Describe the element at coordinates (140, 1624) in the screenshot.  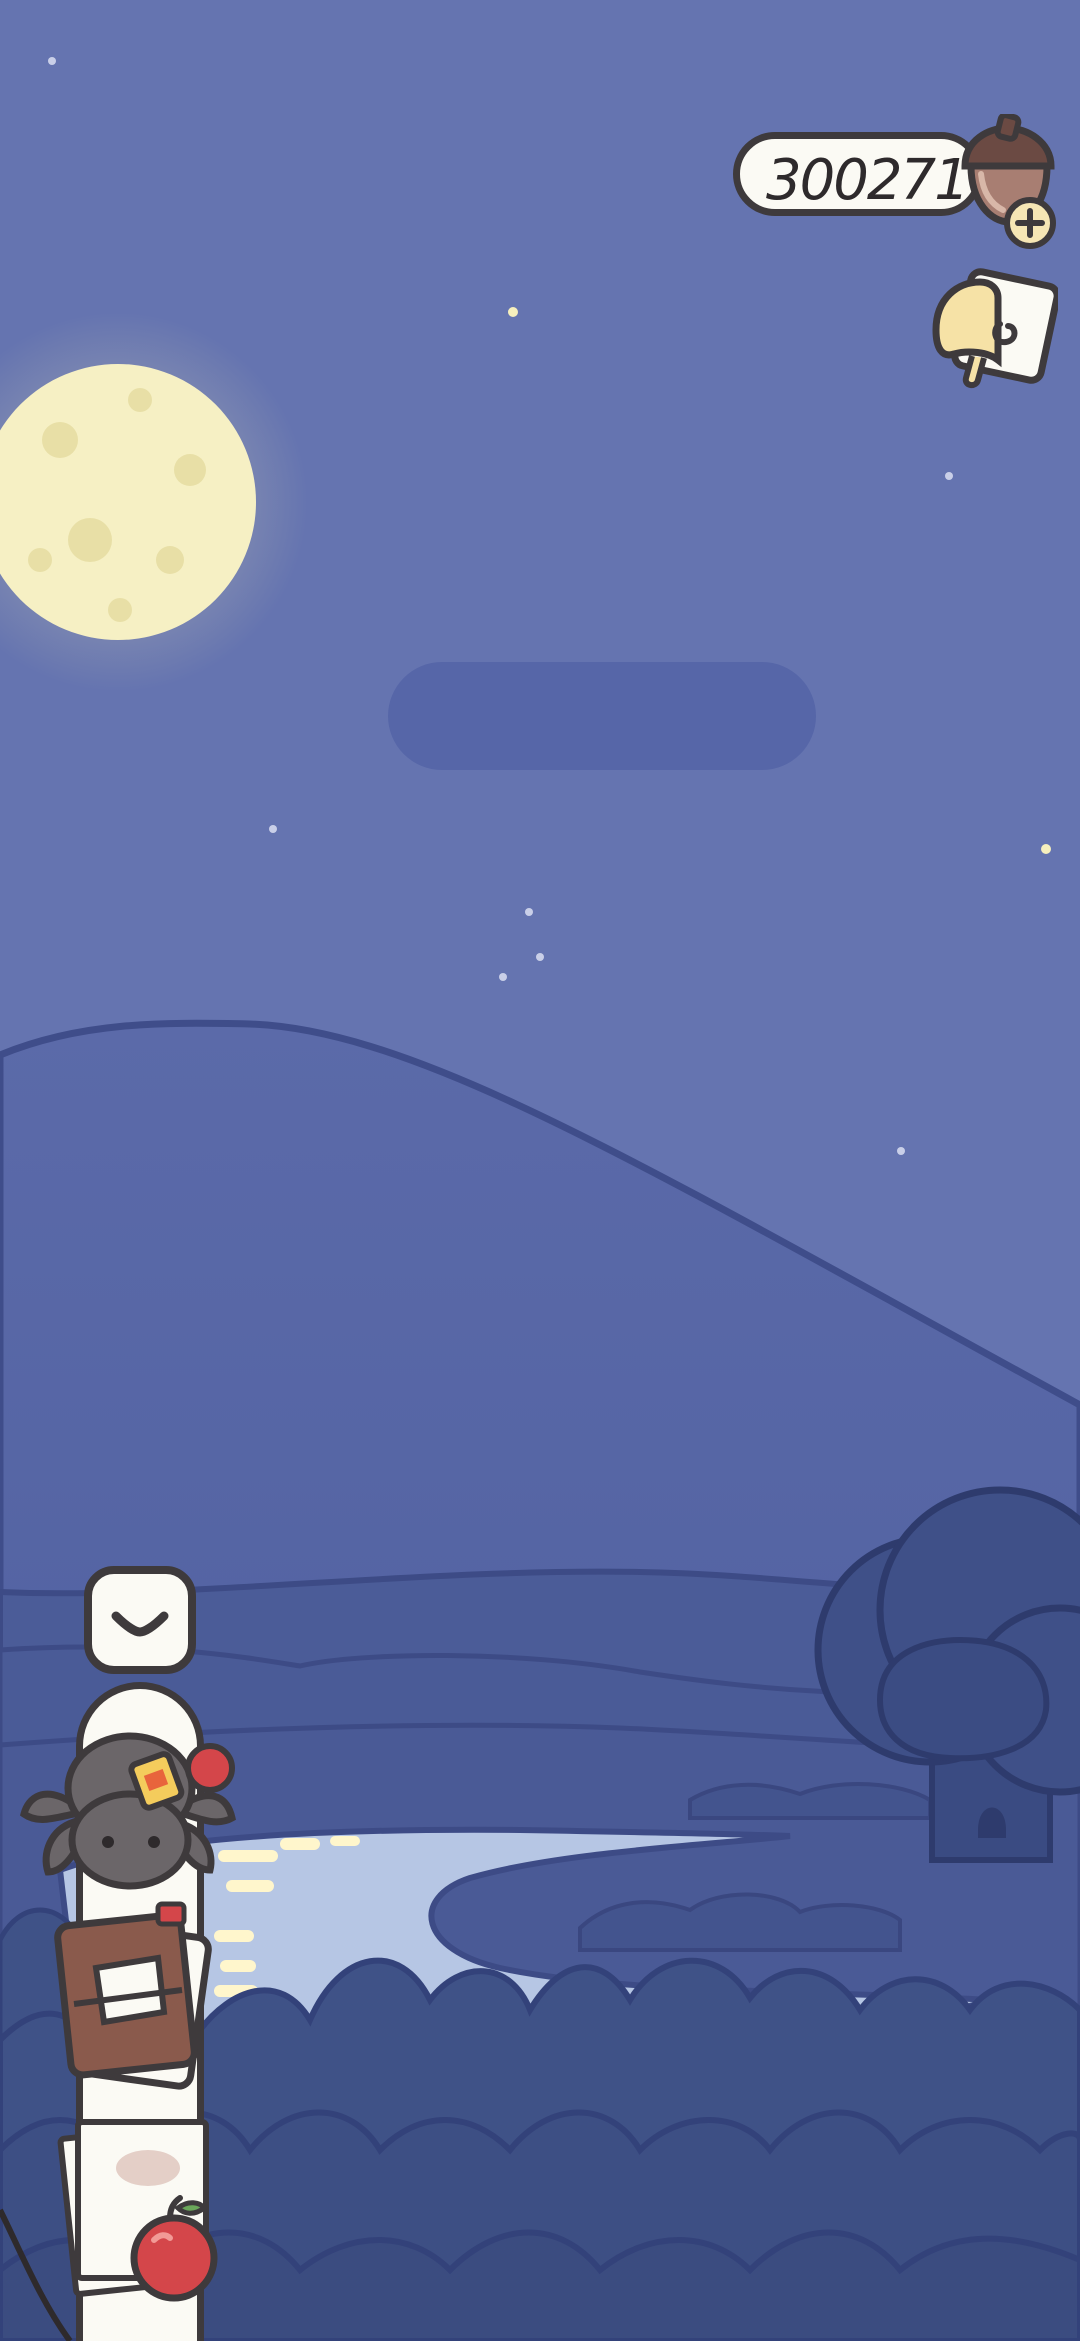
I see `chevron-down-icon` at that location.